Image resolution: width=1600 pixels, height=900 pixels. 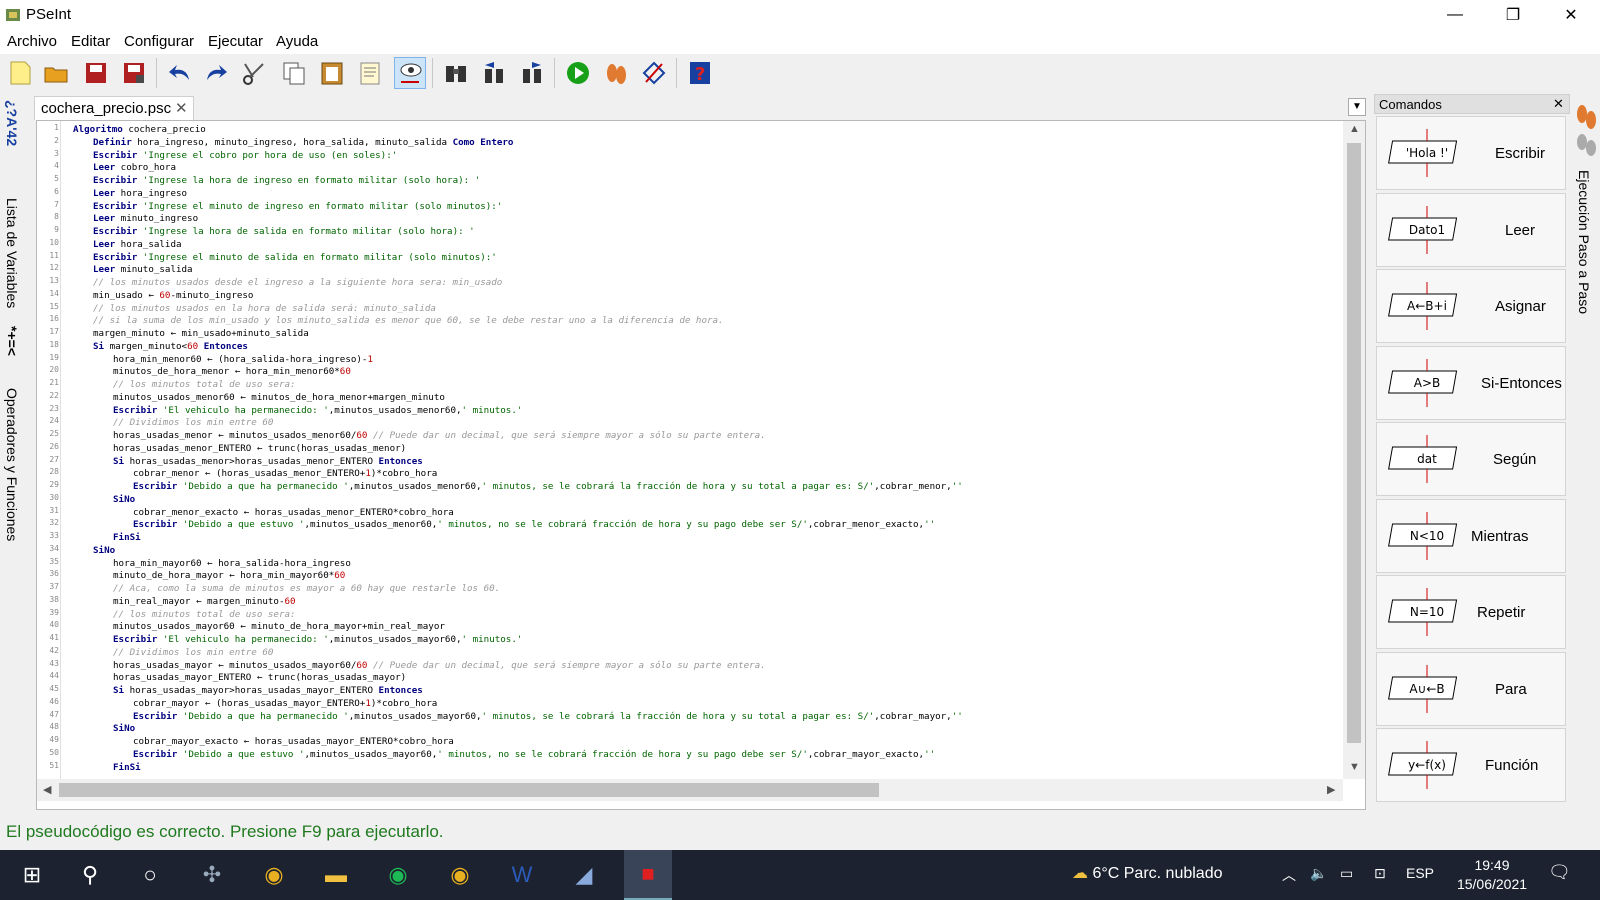 I want to click on command-si-entonces-button: A>B Si-Entonces, so click(x=1471, y=382).